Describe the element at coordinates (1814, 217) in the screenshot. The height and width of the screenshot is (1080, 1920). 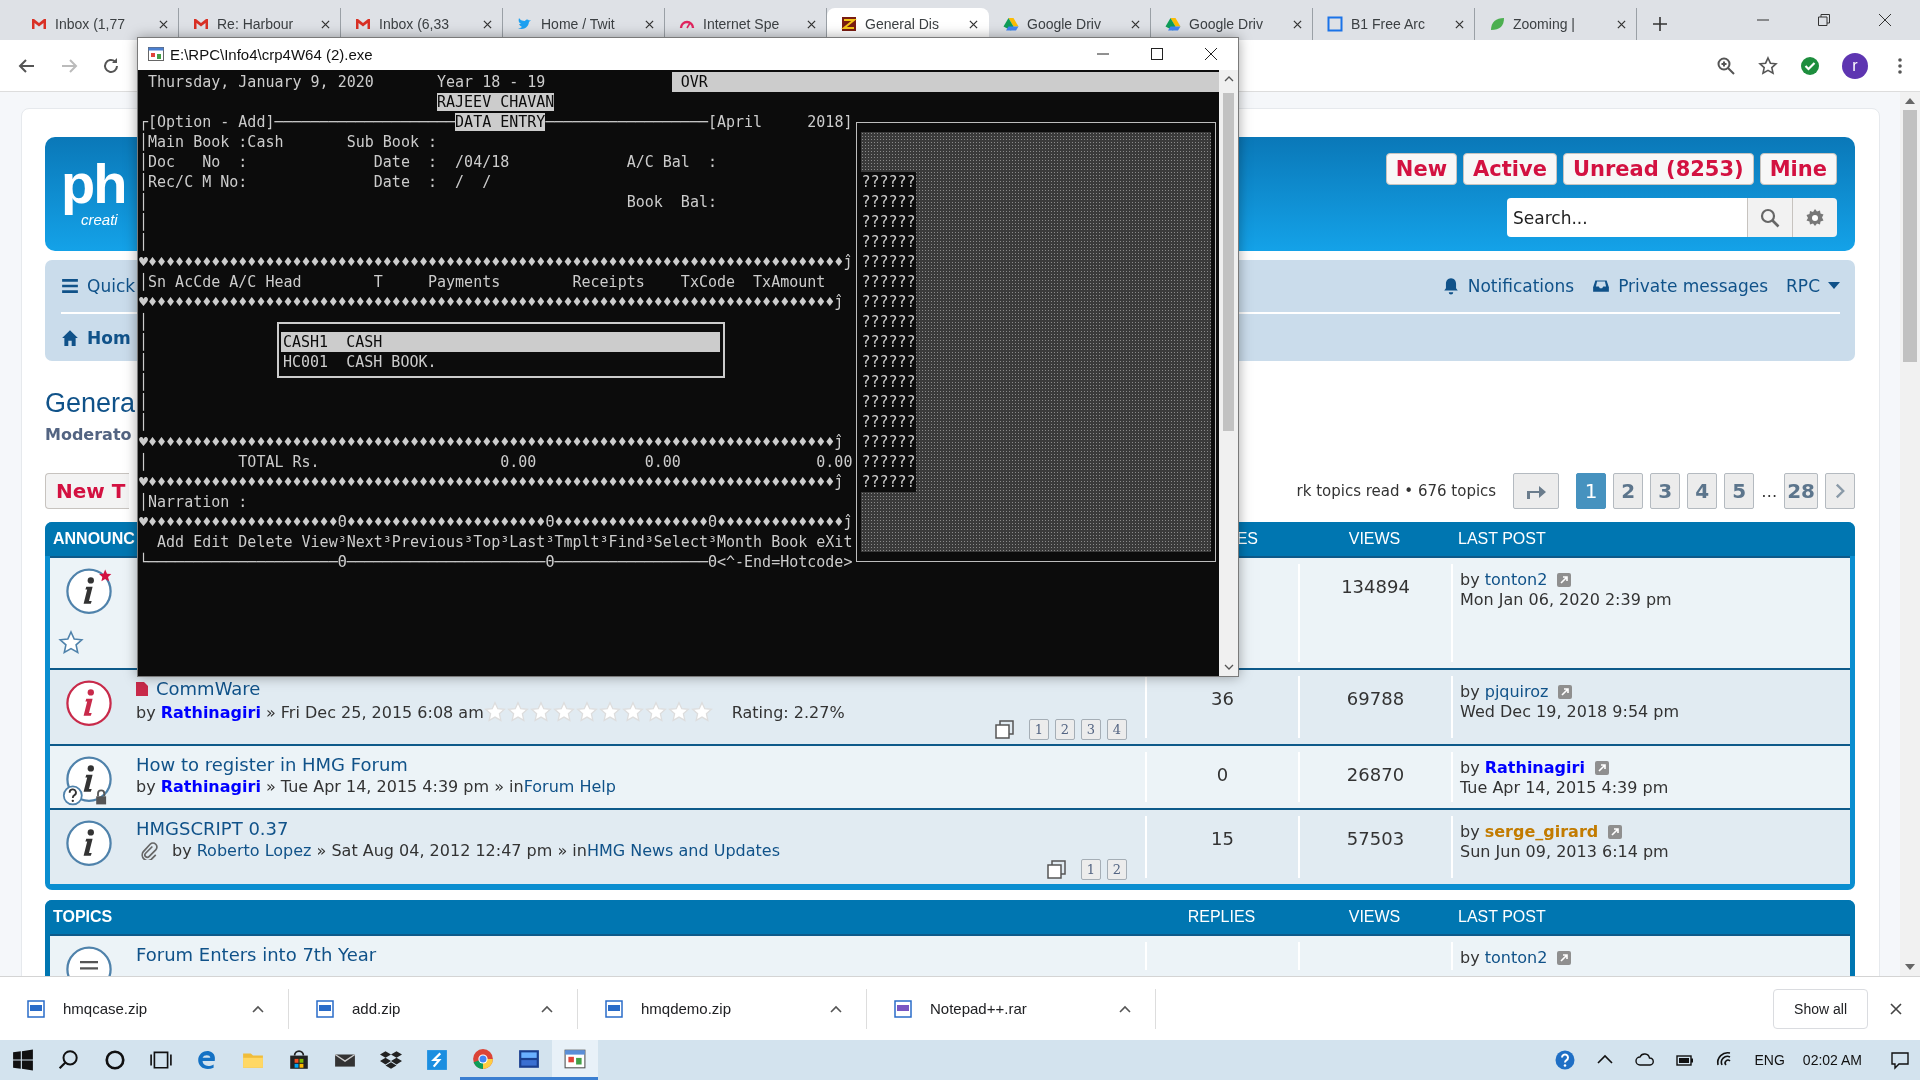
I see `settings-button` at that location.